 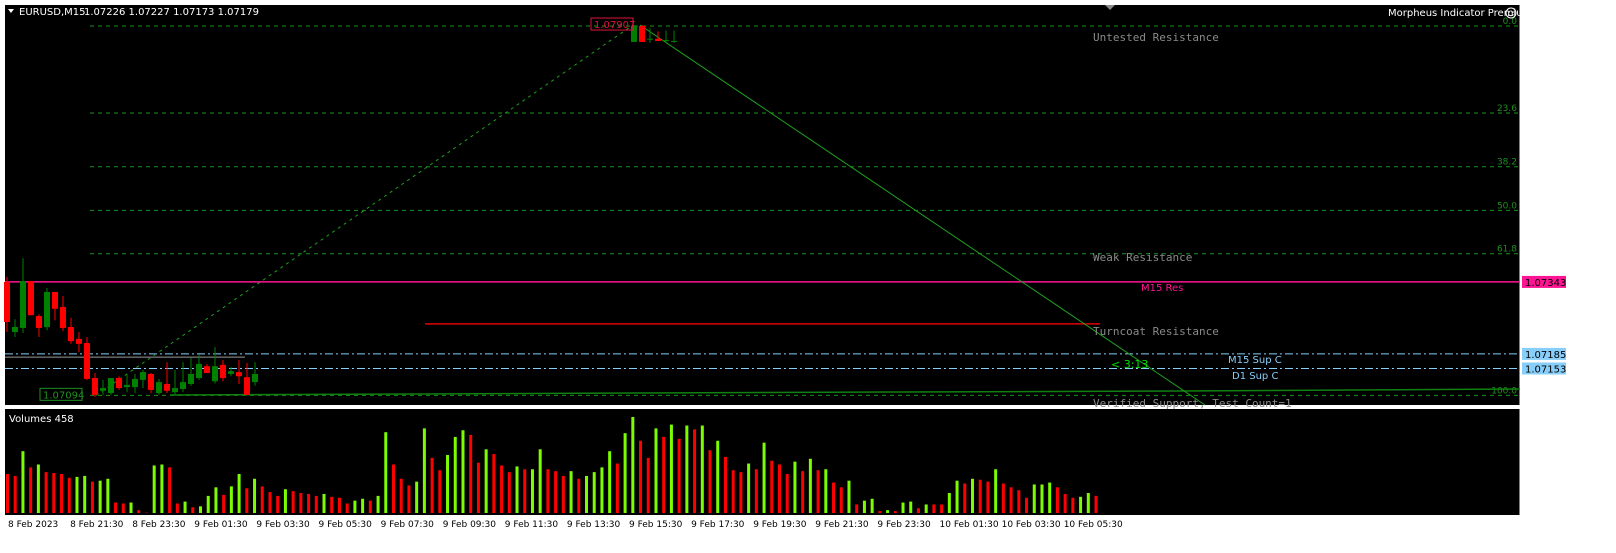 I want to click on price-tick-label: 1.07505, so click(x=1546, y=209).